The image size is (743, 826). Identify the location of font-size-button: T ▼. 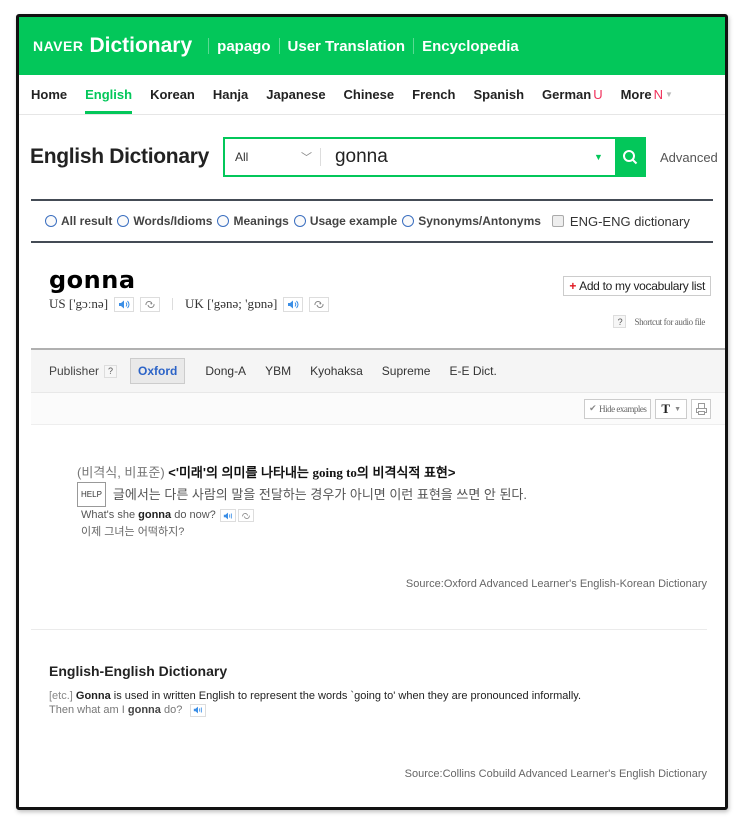
(671, 408).